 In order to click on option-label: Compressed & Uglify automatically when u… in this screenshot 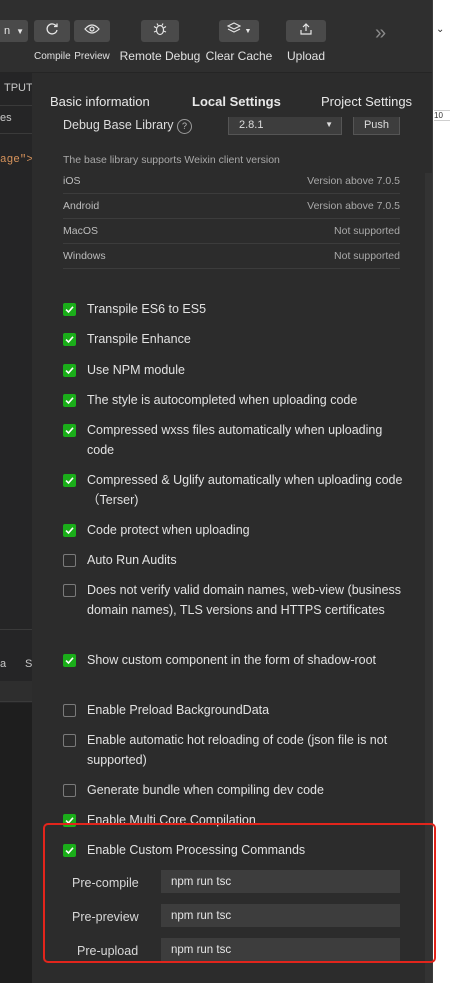, I will do `click(245, 490)`.